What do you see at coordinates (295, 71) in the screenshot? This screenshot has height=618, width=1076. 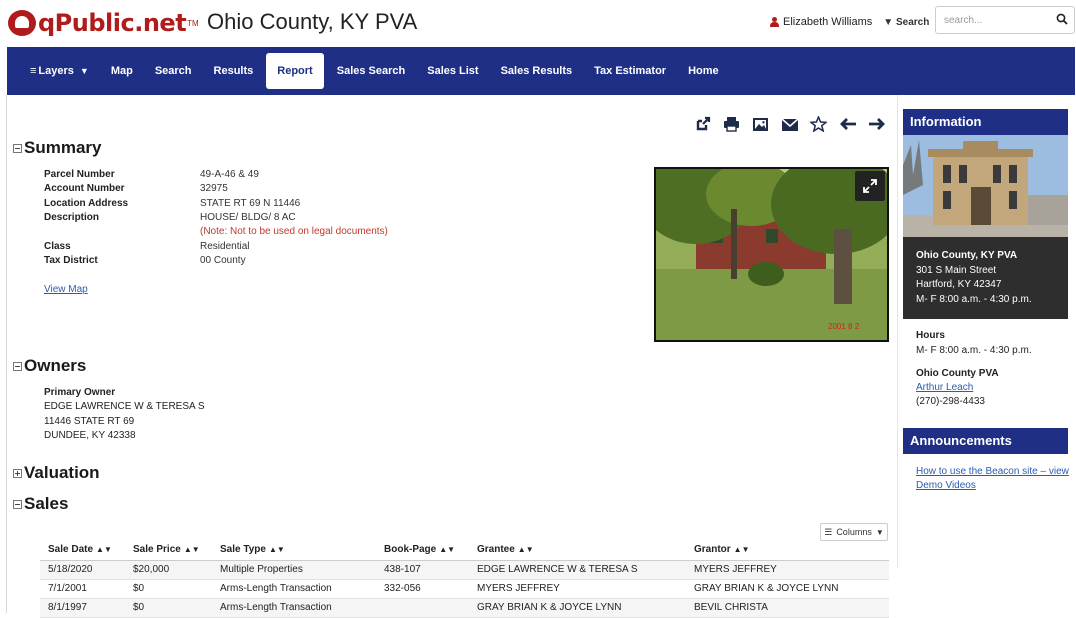 I see `nav-item-report: Report` at bounding box center [295, 71].